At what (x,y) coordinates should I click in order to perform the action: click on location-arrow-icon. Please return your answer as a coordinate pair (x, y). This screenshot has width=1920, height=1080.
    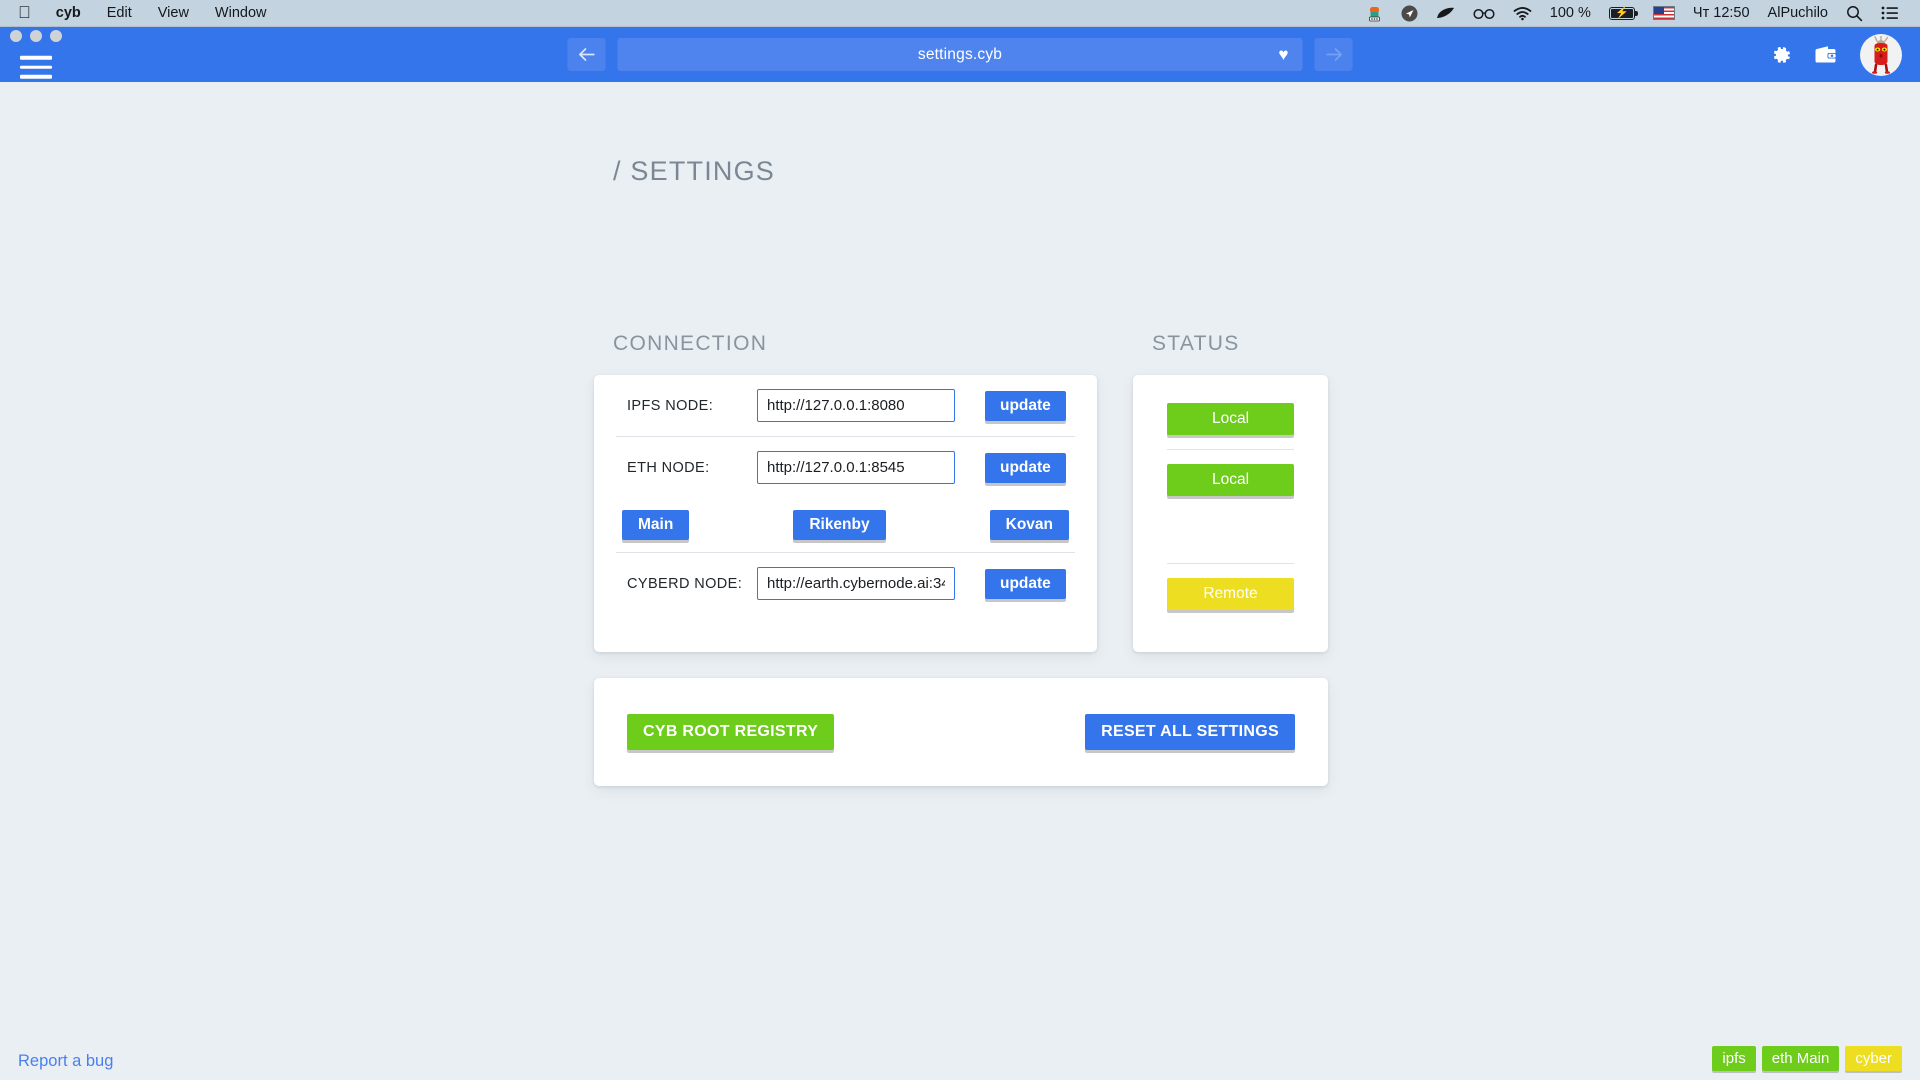
    Looking at the image, I should click on (1409, 13).